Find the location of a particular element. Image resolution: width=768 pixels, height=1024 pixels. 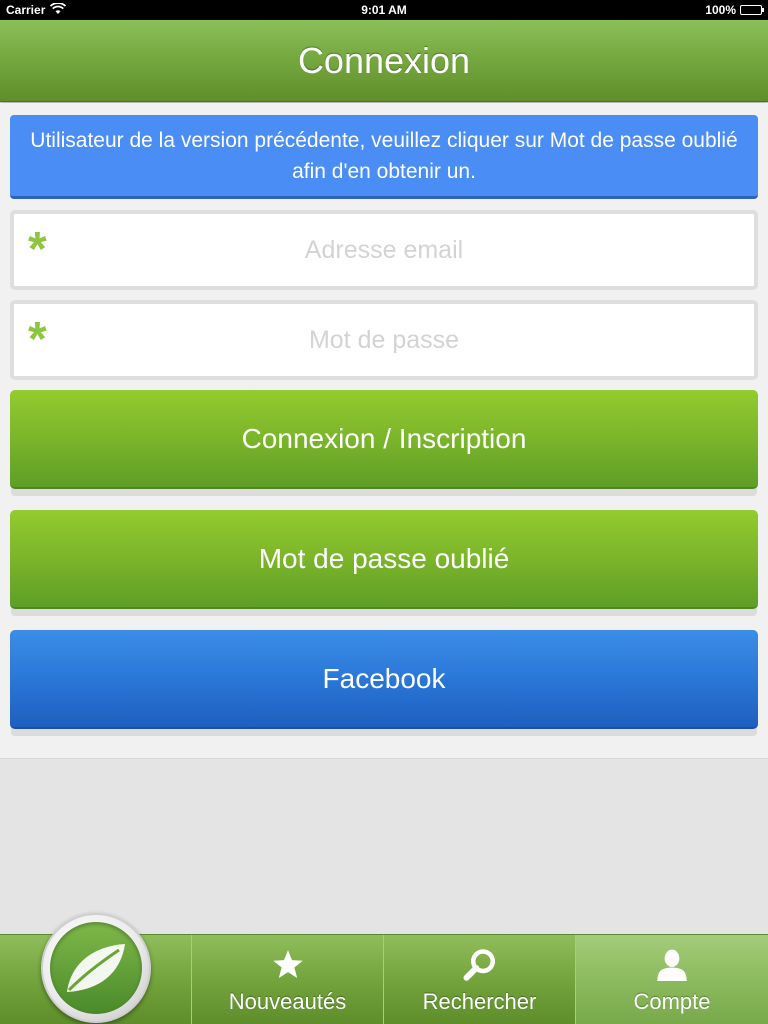

wifi-icon is located at coordinates (58, 9).